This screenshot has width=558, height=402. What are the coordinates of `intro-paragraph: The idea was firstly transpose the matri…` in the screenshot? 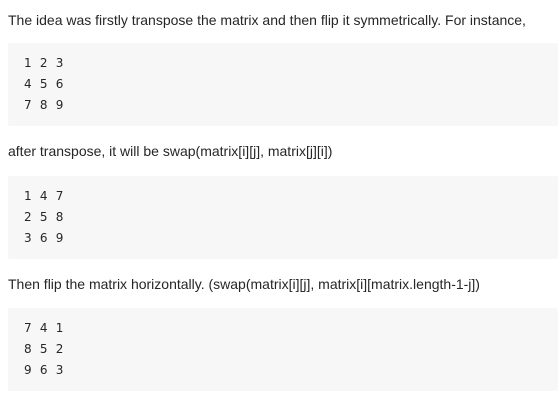 It's located at (267, 20).